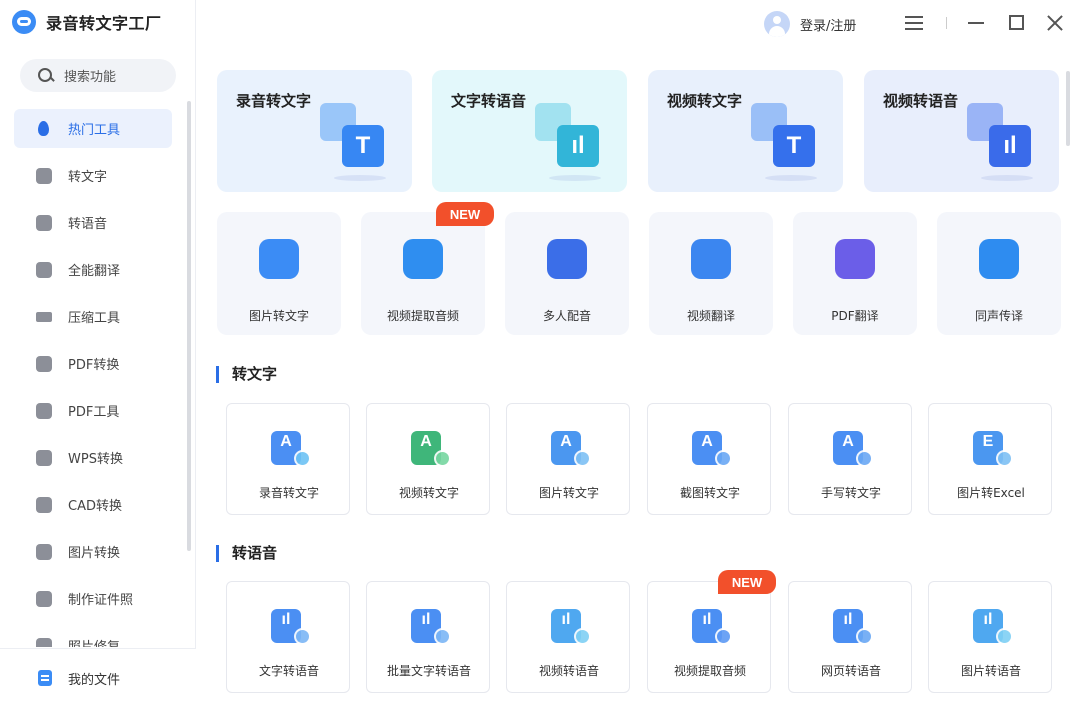 The image size is (1080, 707). What do you see at coordinates (961, 131) in the screenshot?
I see `hero-card-video-to-speech: 视频转语音 ıl` at bounding box center [961, 131].